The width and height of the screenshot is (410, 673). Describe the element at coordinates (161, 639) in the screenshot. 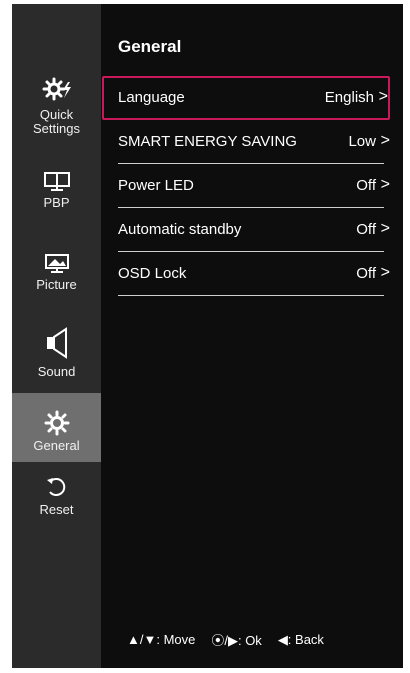

I see `move-hint: ▲/▼: Move` at that location.